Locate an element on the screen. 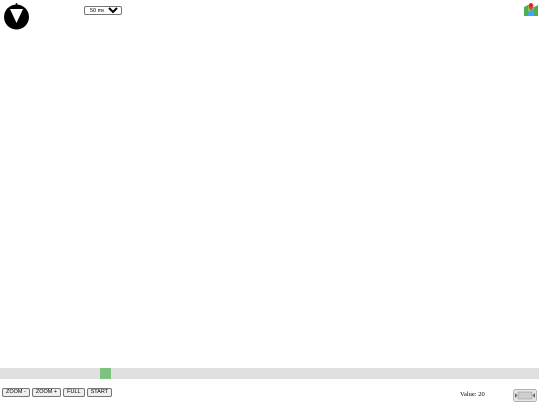 Image resolution: width=540 pixels, height=405 pixels. zoom-in-button: ZOOM + is located at coordinates (46, 392).